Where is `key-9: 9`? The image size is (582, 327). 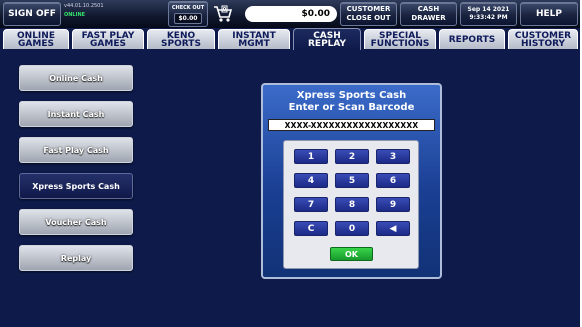 key-9: 9 is located at coordinates (393, 204).